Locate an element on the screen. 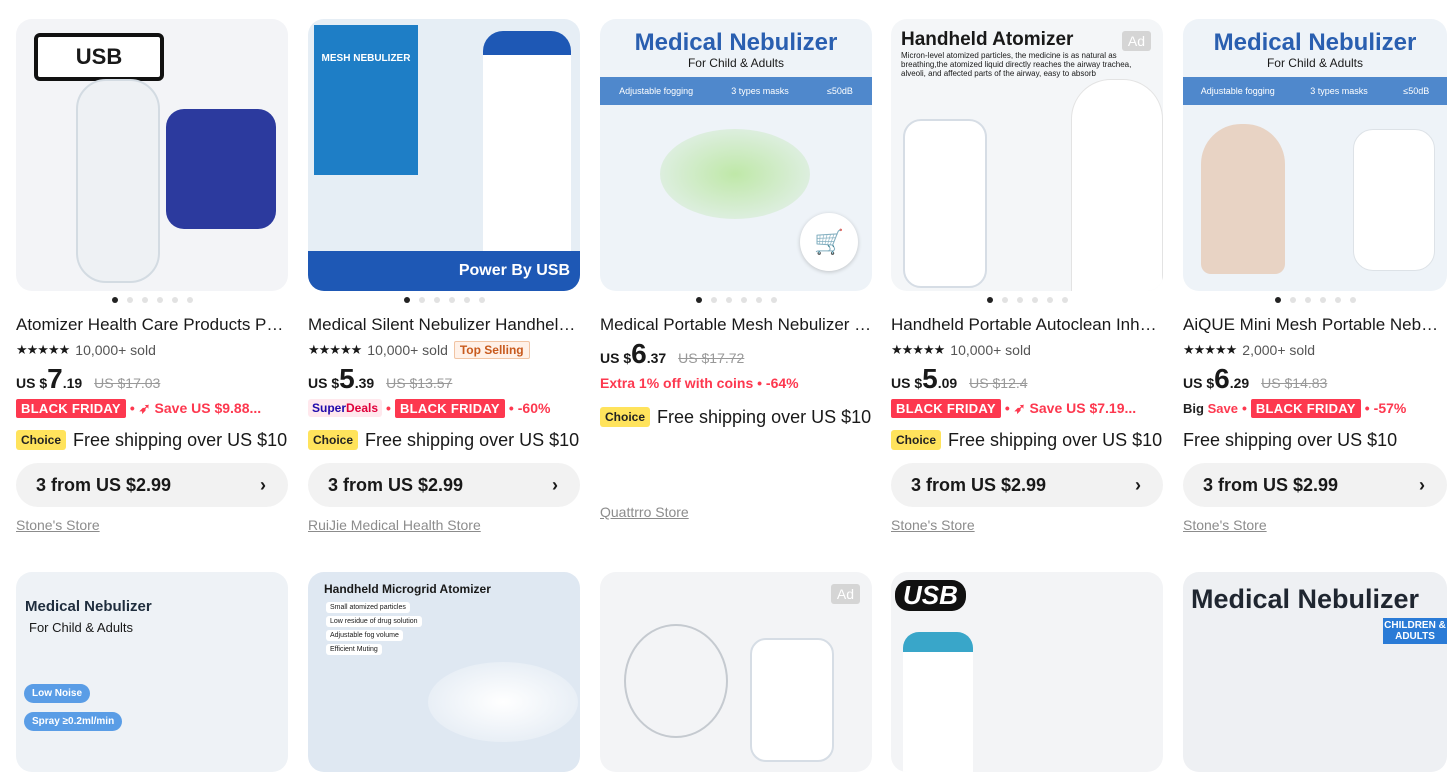  usb-badge: USB is located at coordinates (930, 595).